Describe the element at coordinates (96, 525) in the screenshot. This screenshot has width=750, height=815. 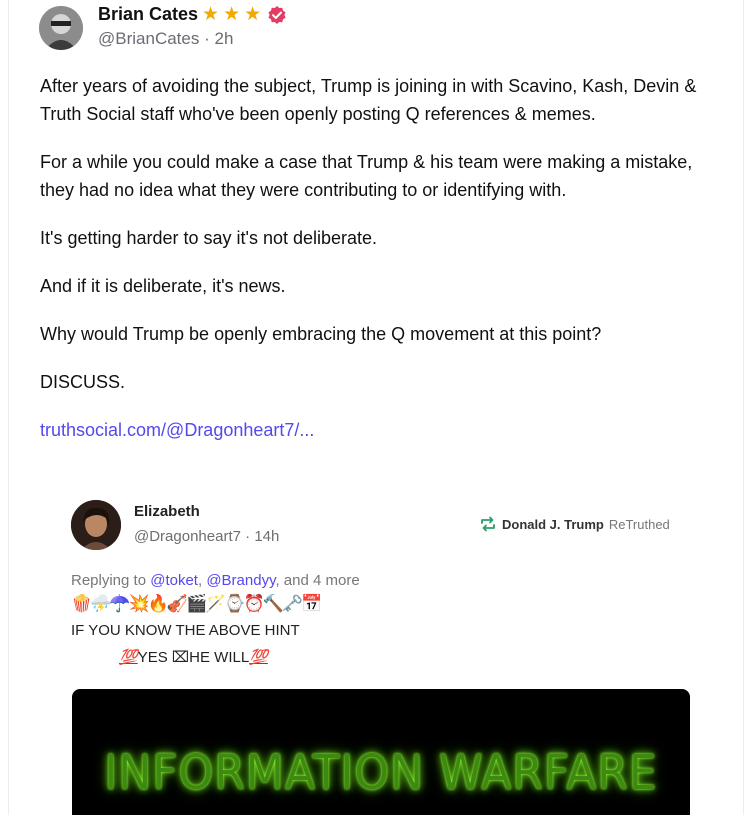
I see `embedded-author-avatar` at that location.